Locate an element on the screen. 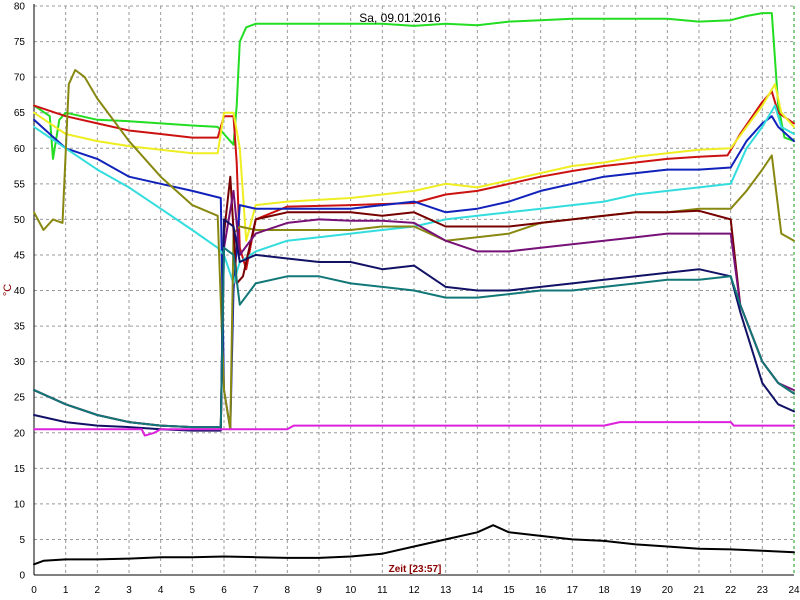 This screenshot has height=600, width=800. y-tick-label: 70 is located at coordinates (20, 78).